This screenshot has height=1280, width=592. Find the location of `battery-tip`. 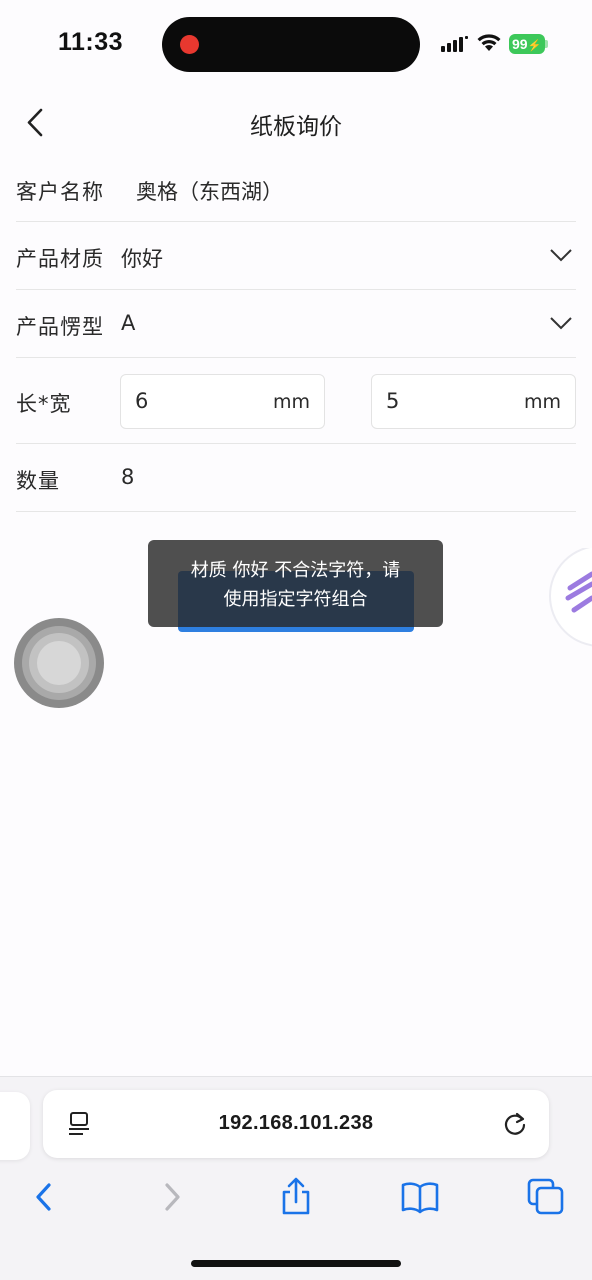

battery-tip is located at coordinates (546, 44).